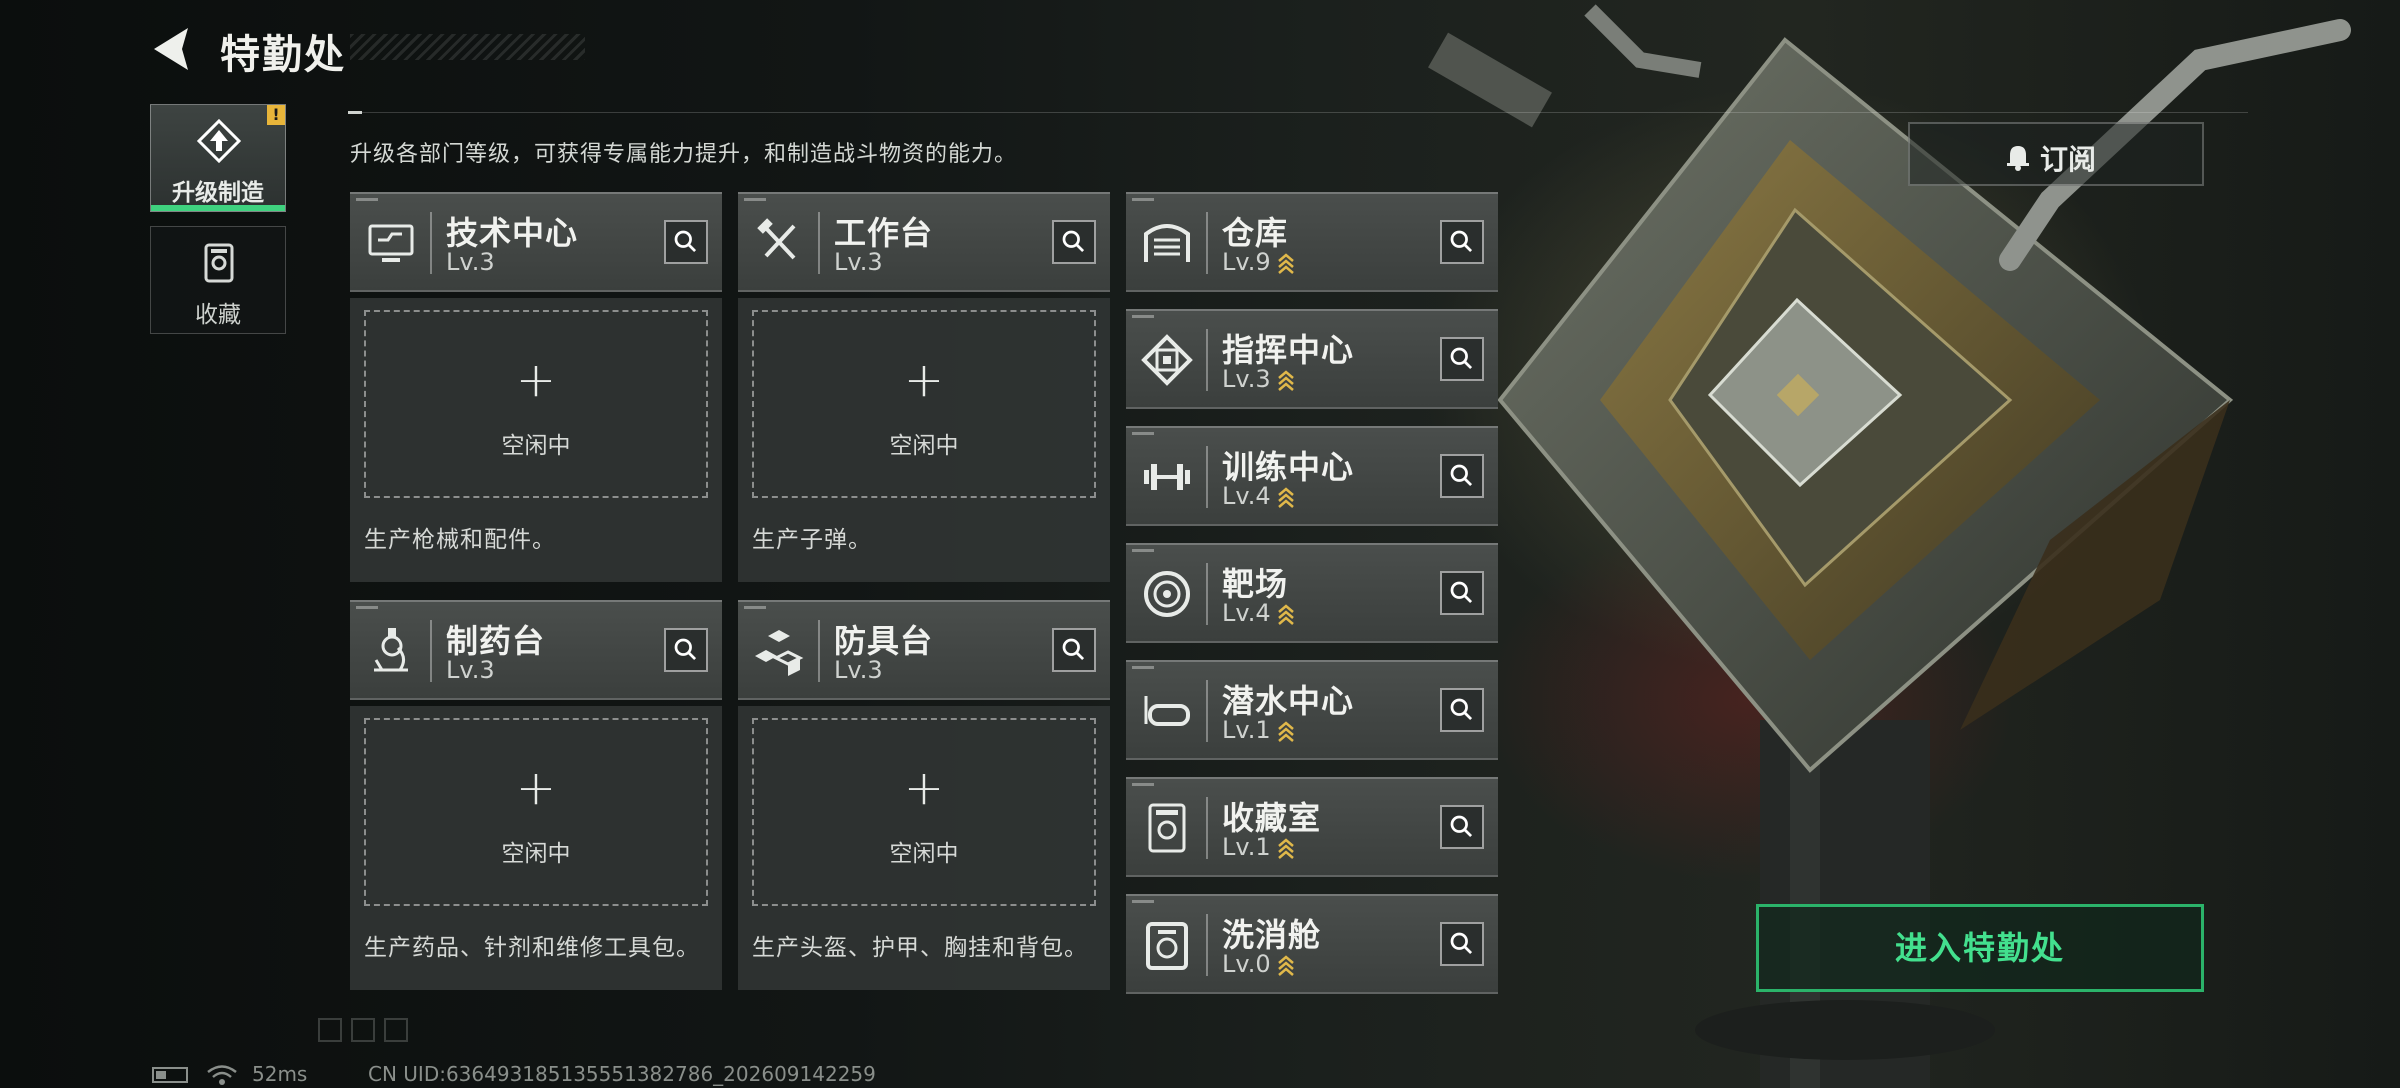  What do you see at coordinates (1246, 379) in the screenshot?
I see `facility-level-text: Lv.3` at bounding box center [1246, 379].